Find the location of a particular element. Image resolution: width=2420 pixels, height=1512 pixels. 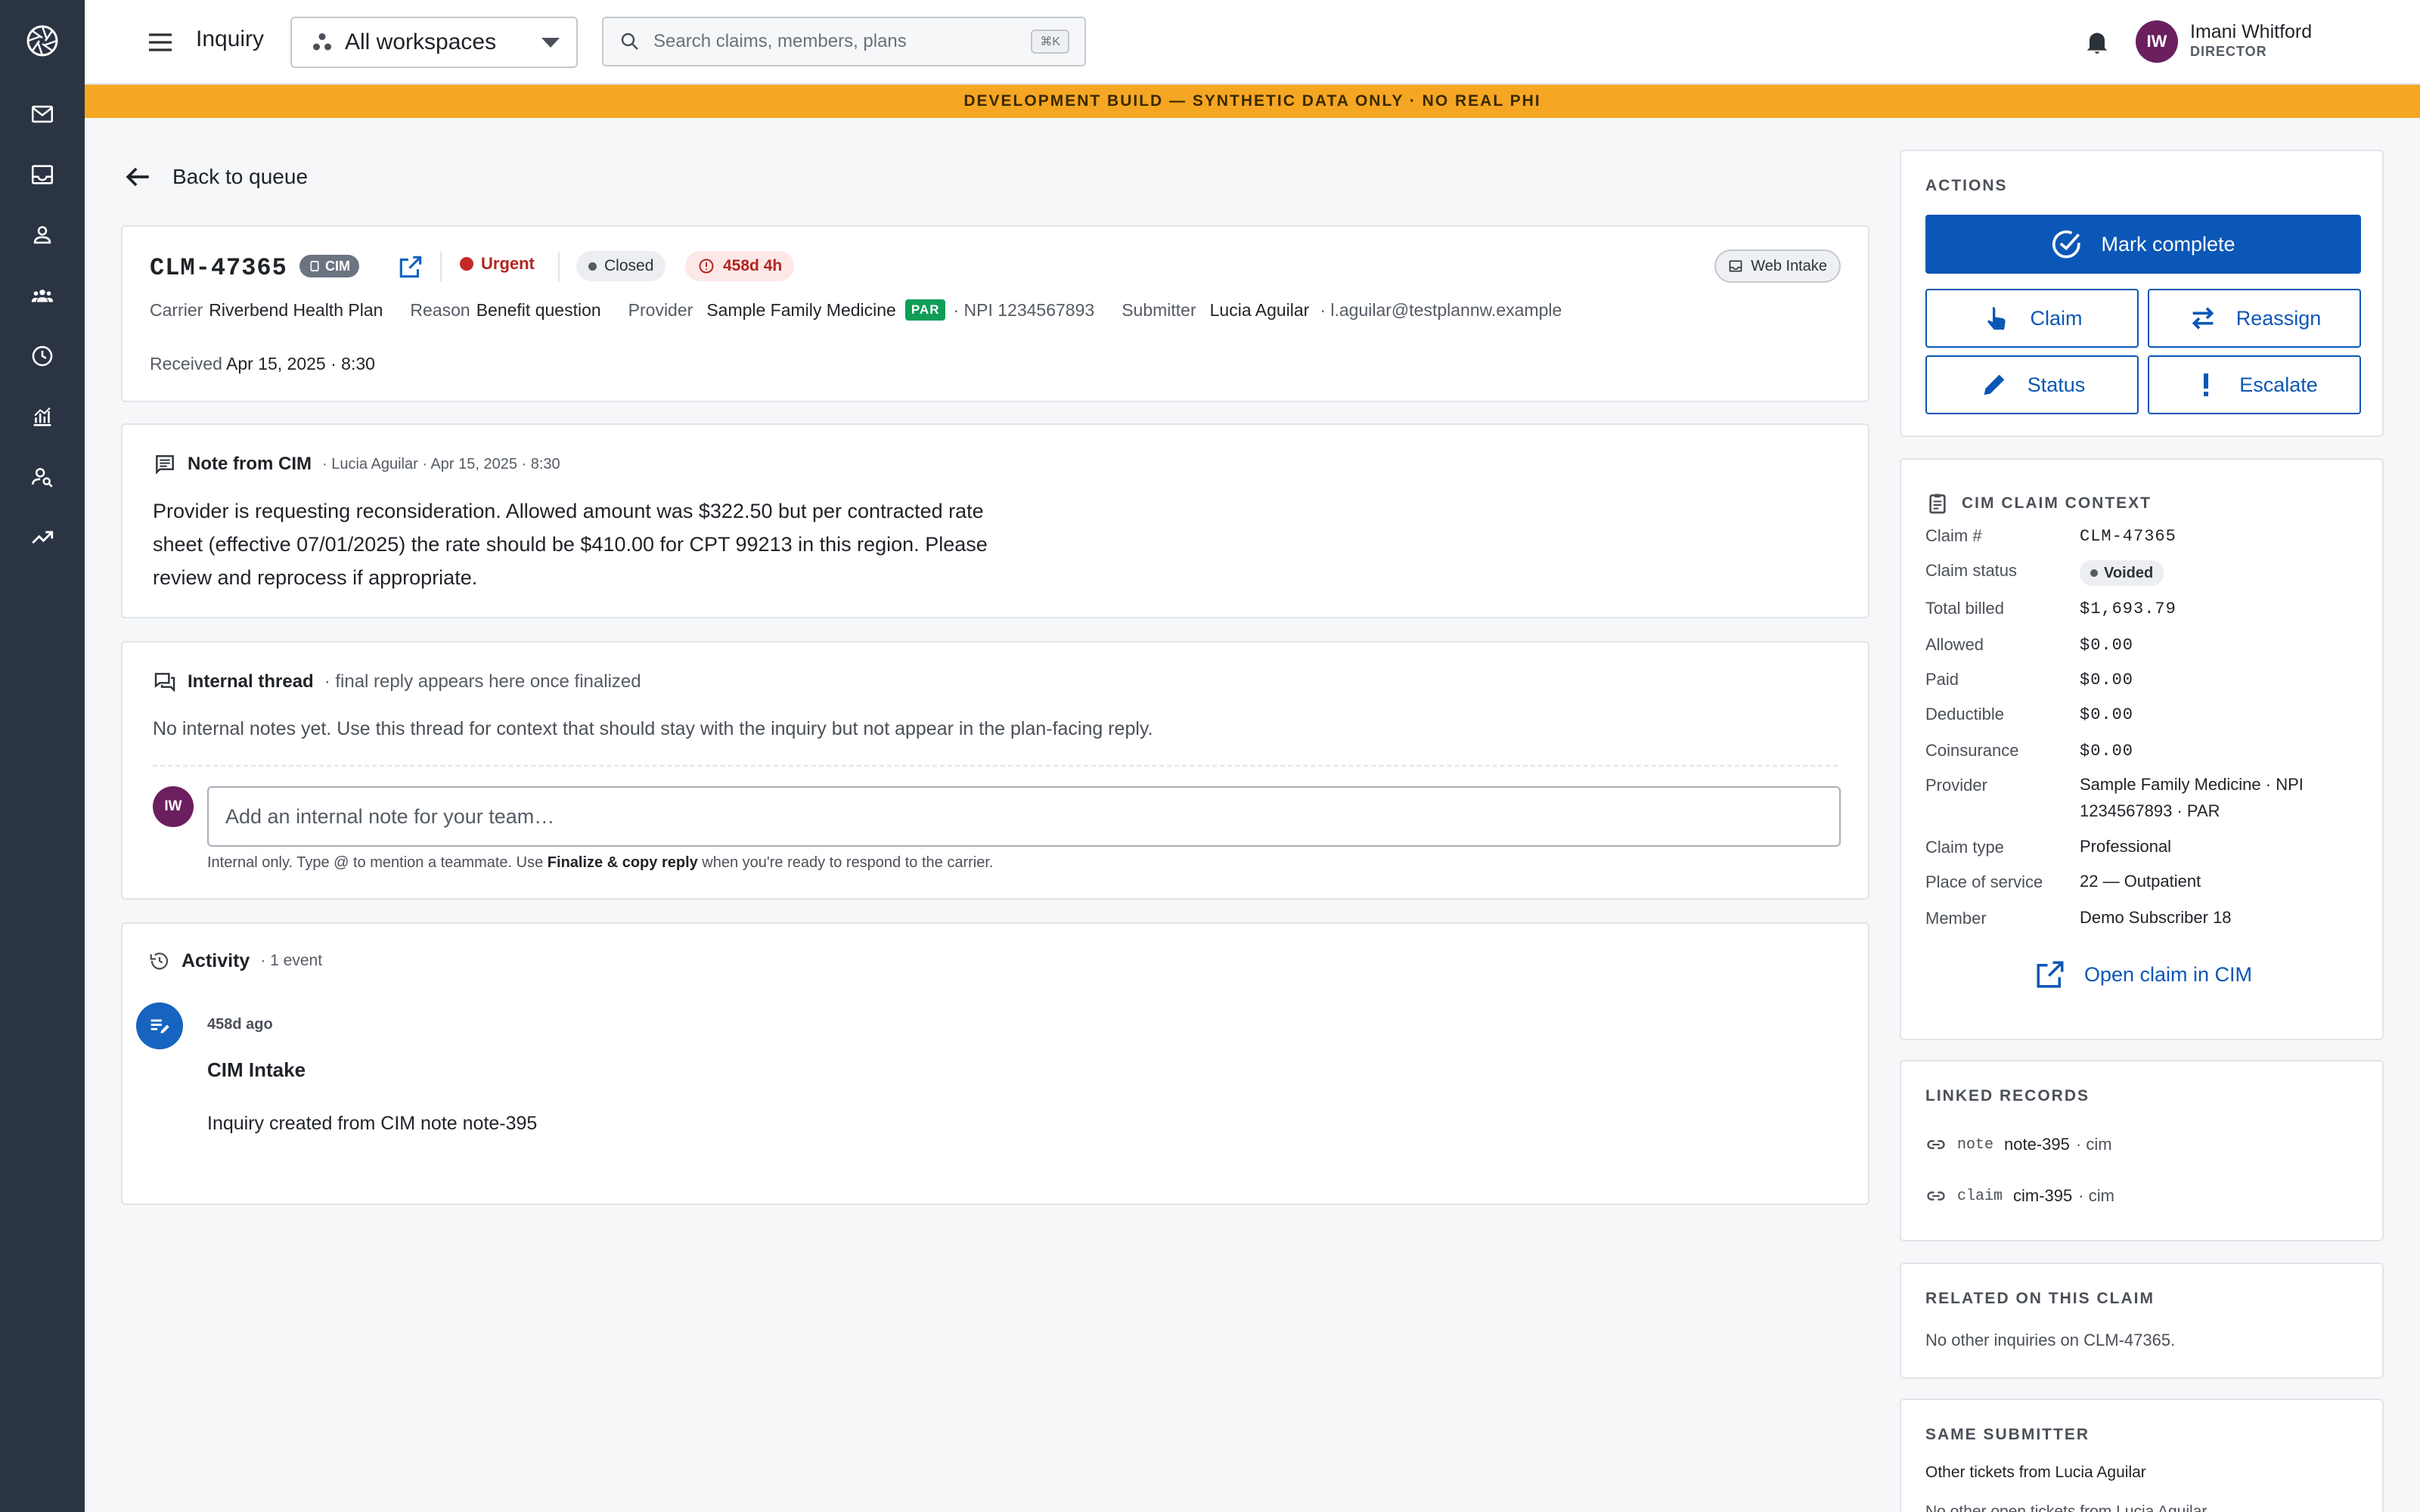

received-label: Received is located at coordinates (186, 363).